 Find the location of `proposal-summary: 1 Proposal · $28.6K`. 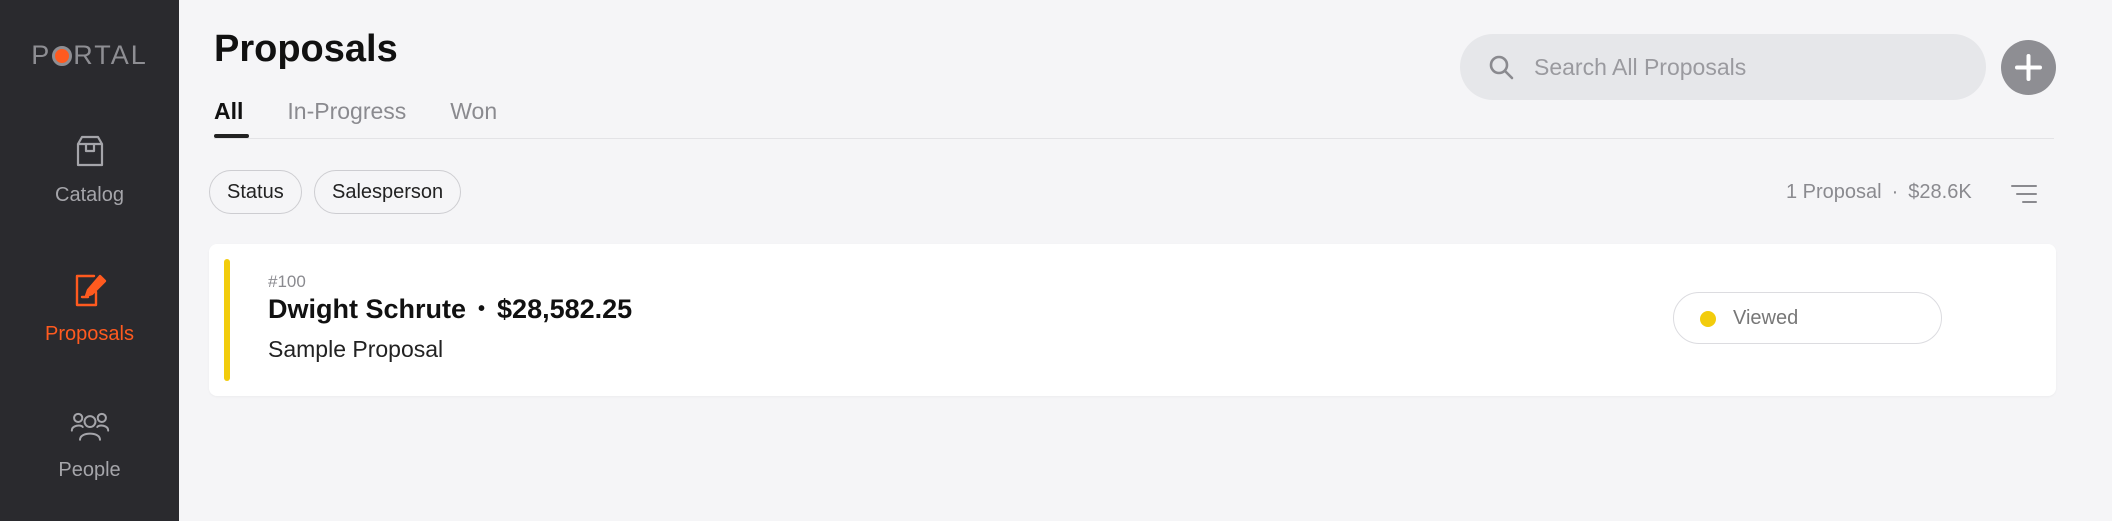

proposal-summary: 1 Proposal · $28.6K is located at coordinates (1879, 192).